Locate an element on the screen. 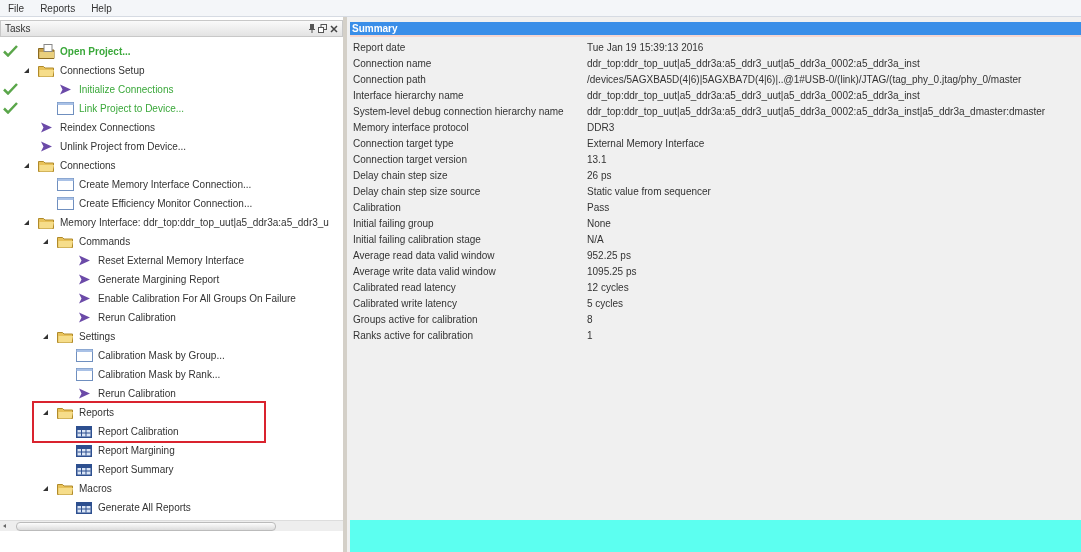 This screenshot has width=1081, height=552. property-label: Ranks active for calibration is located at coordinates (413, 335).